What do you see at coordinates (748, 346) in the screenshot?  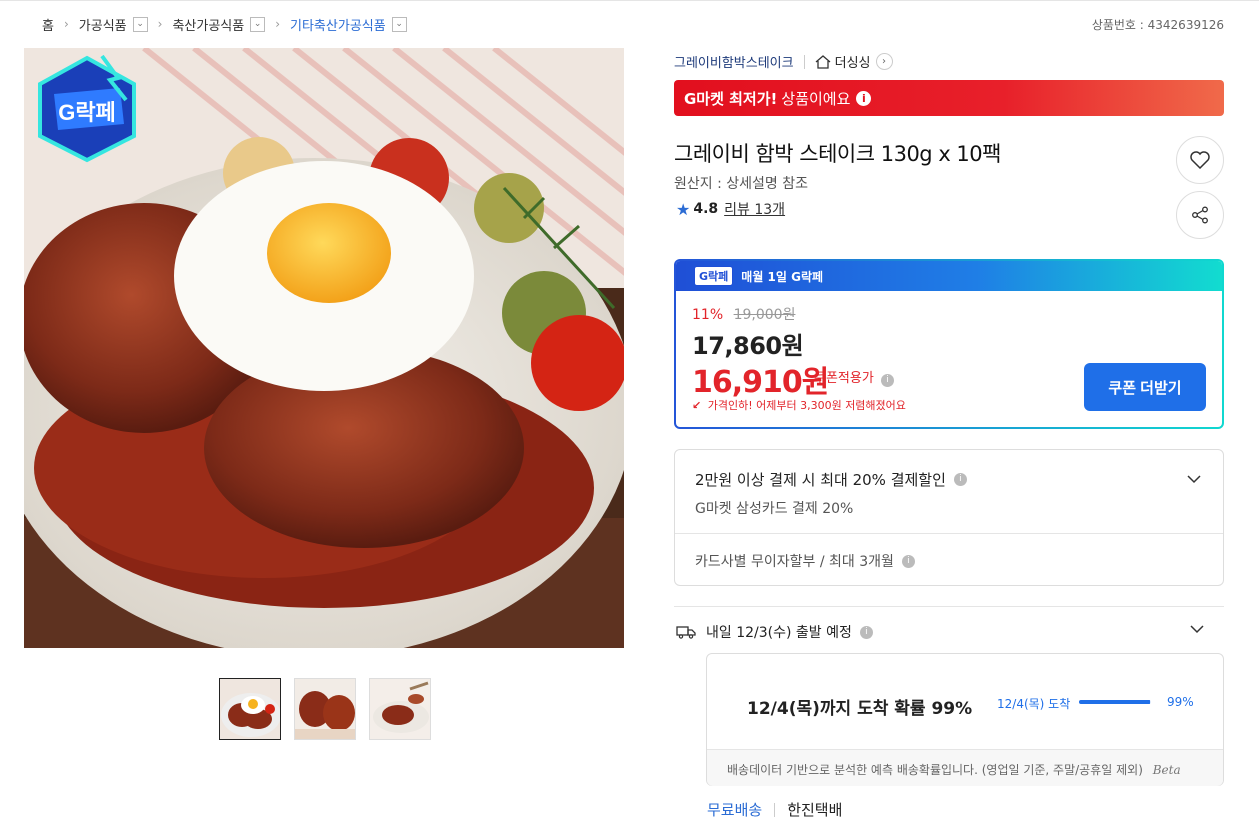 I see `sale-price: 17,860원` at bounding box center [748, 346].